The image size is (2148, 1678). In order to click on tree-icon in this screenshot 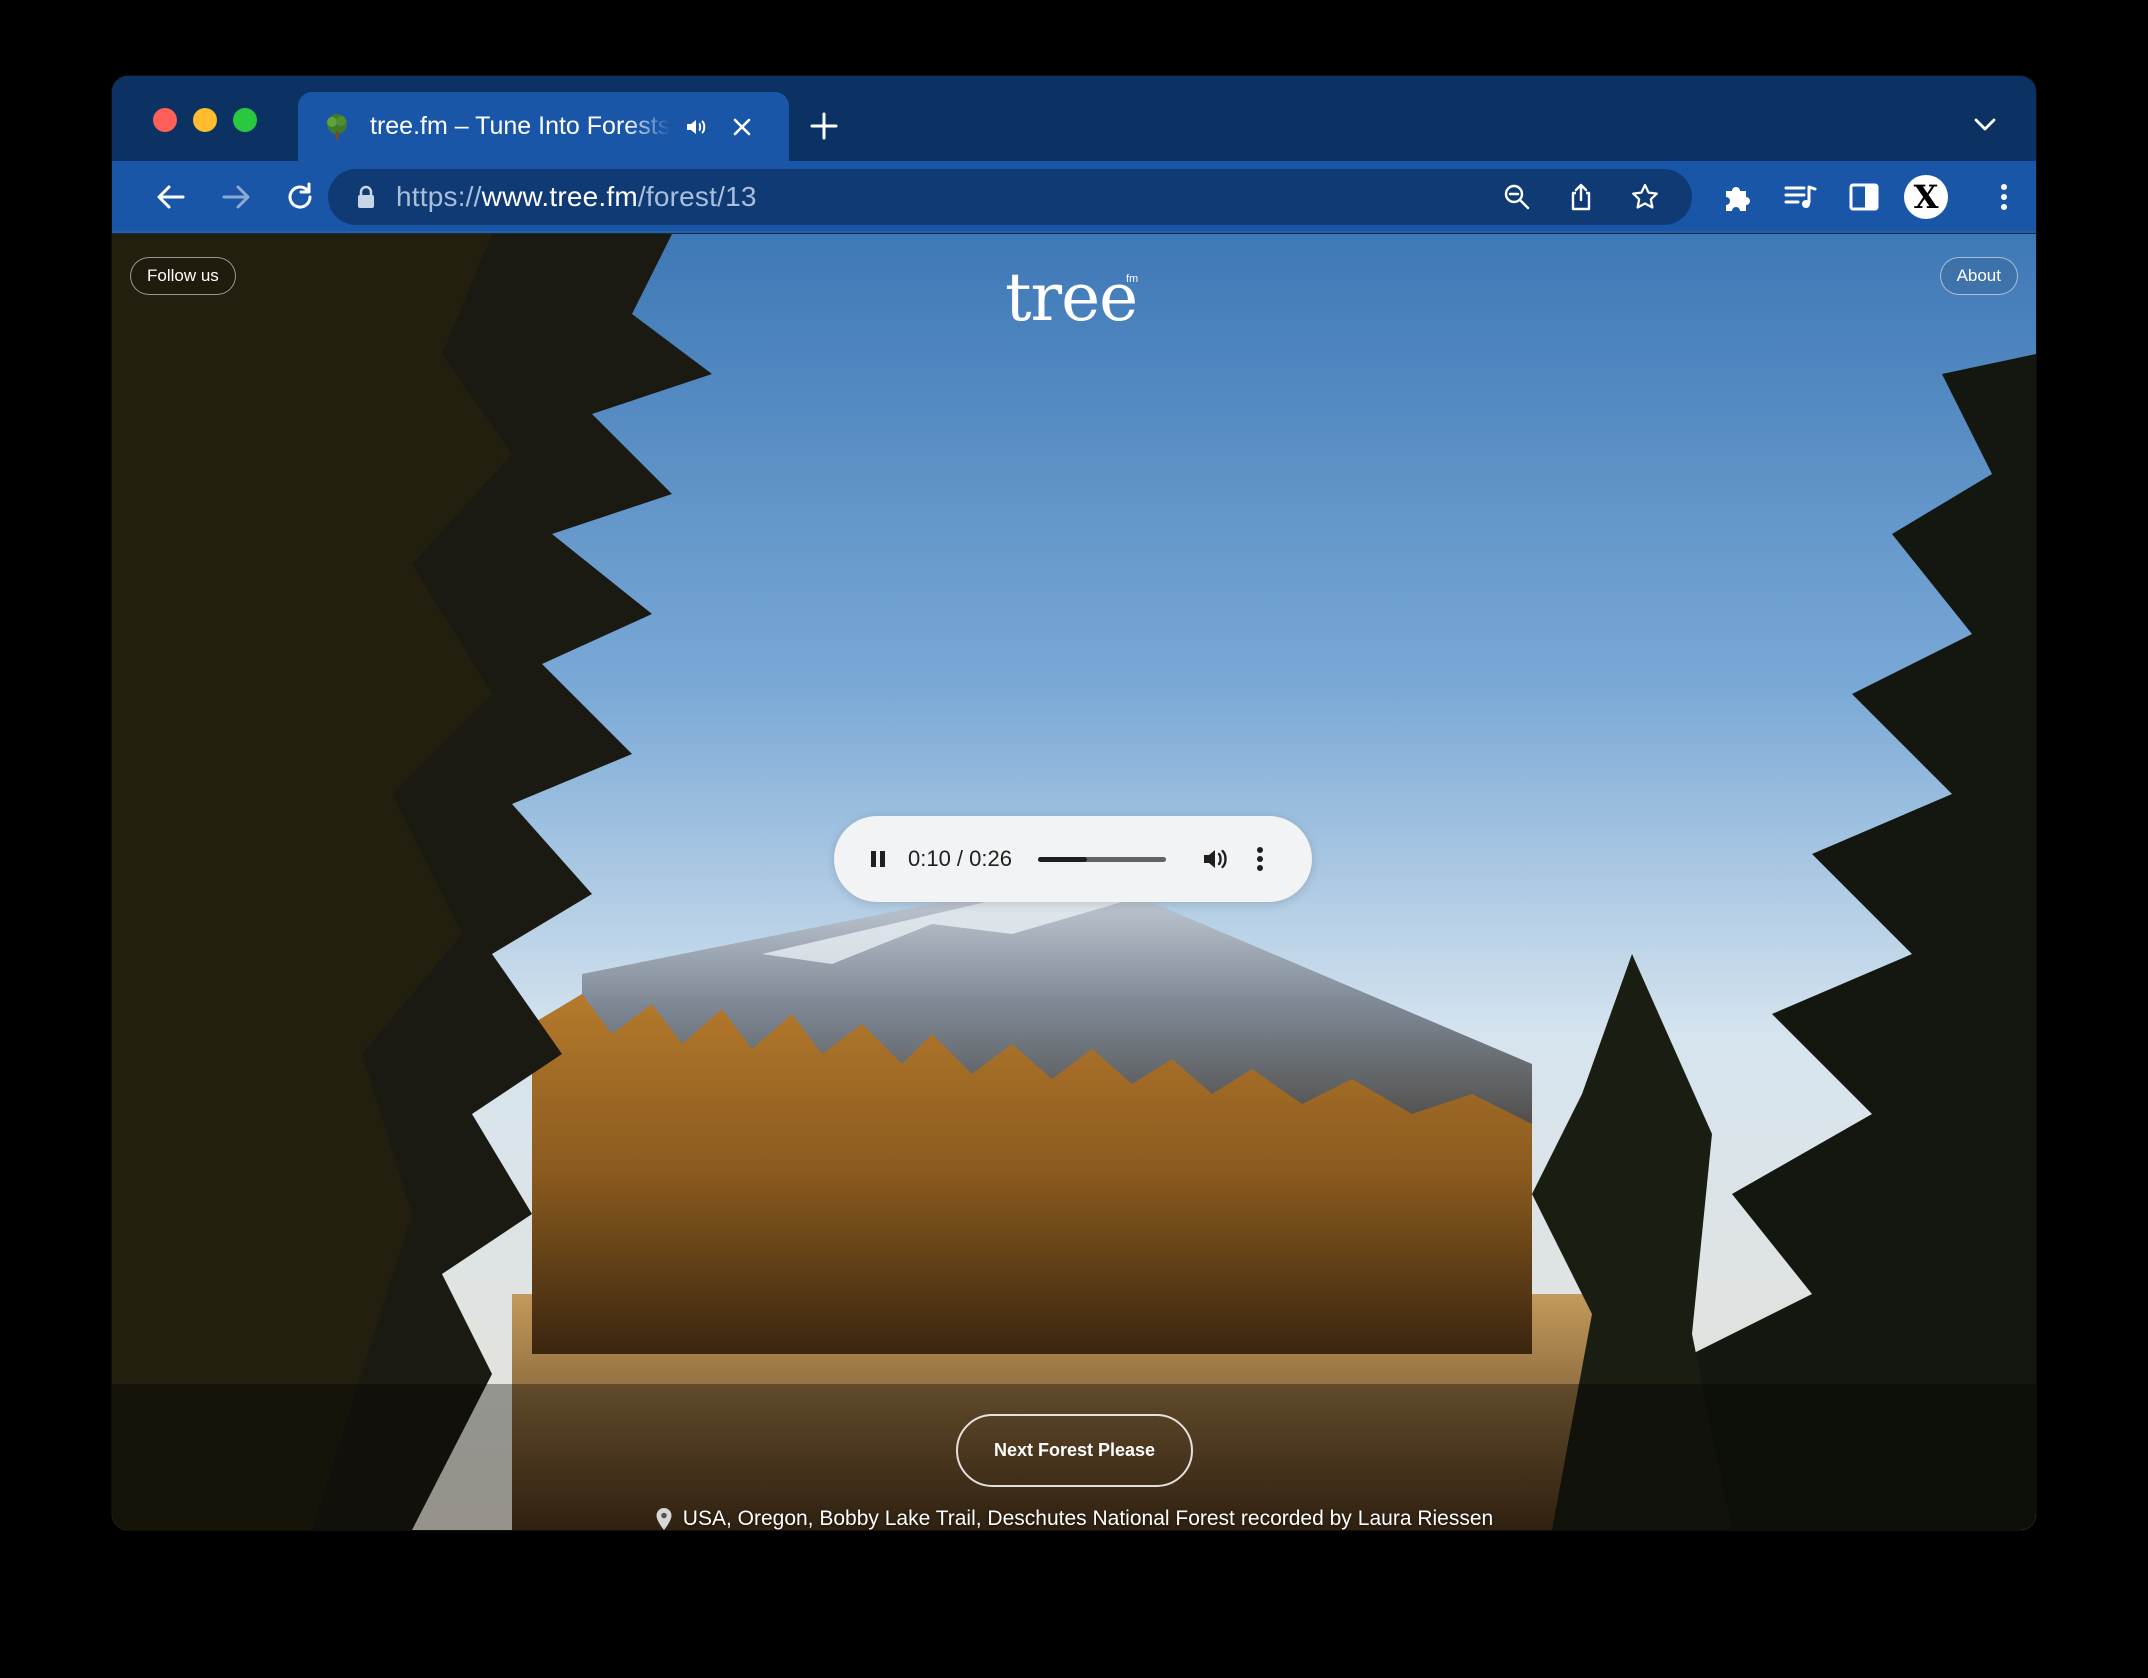, I will do `click(337, 126)`.